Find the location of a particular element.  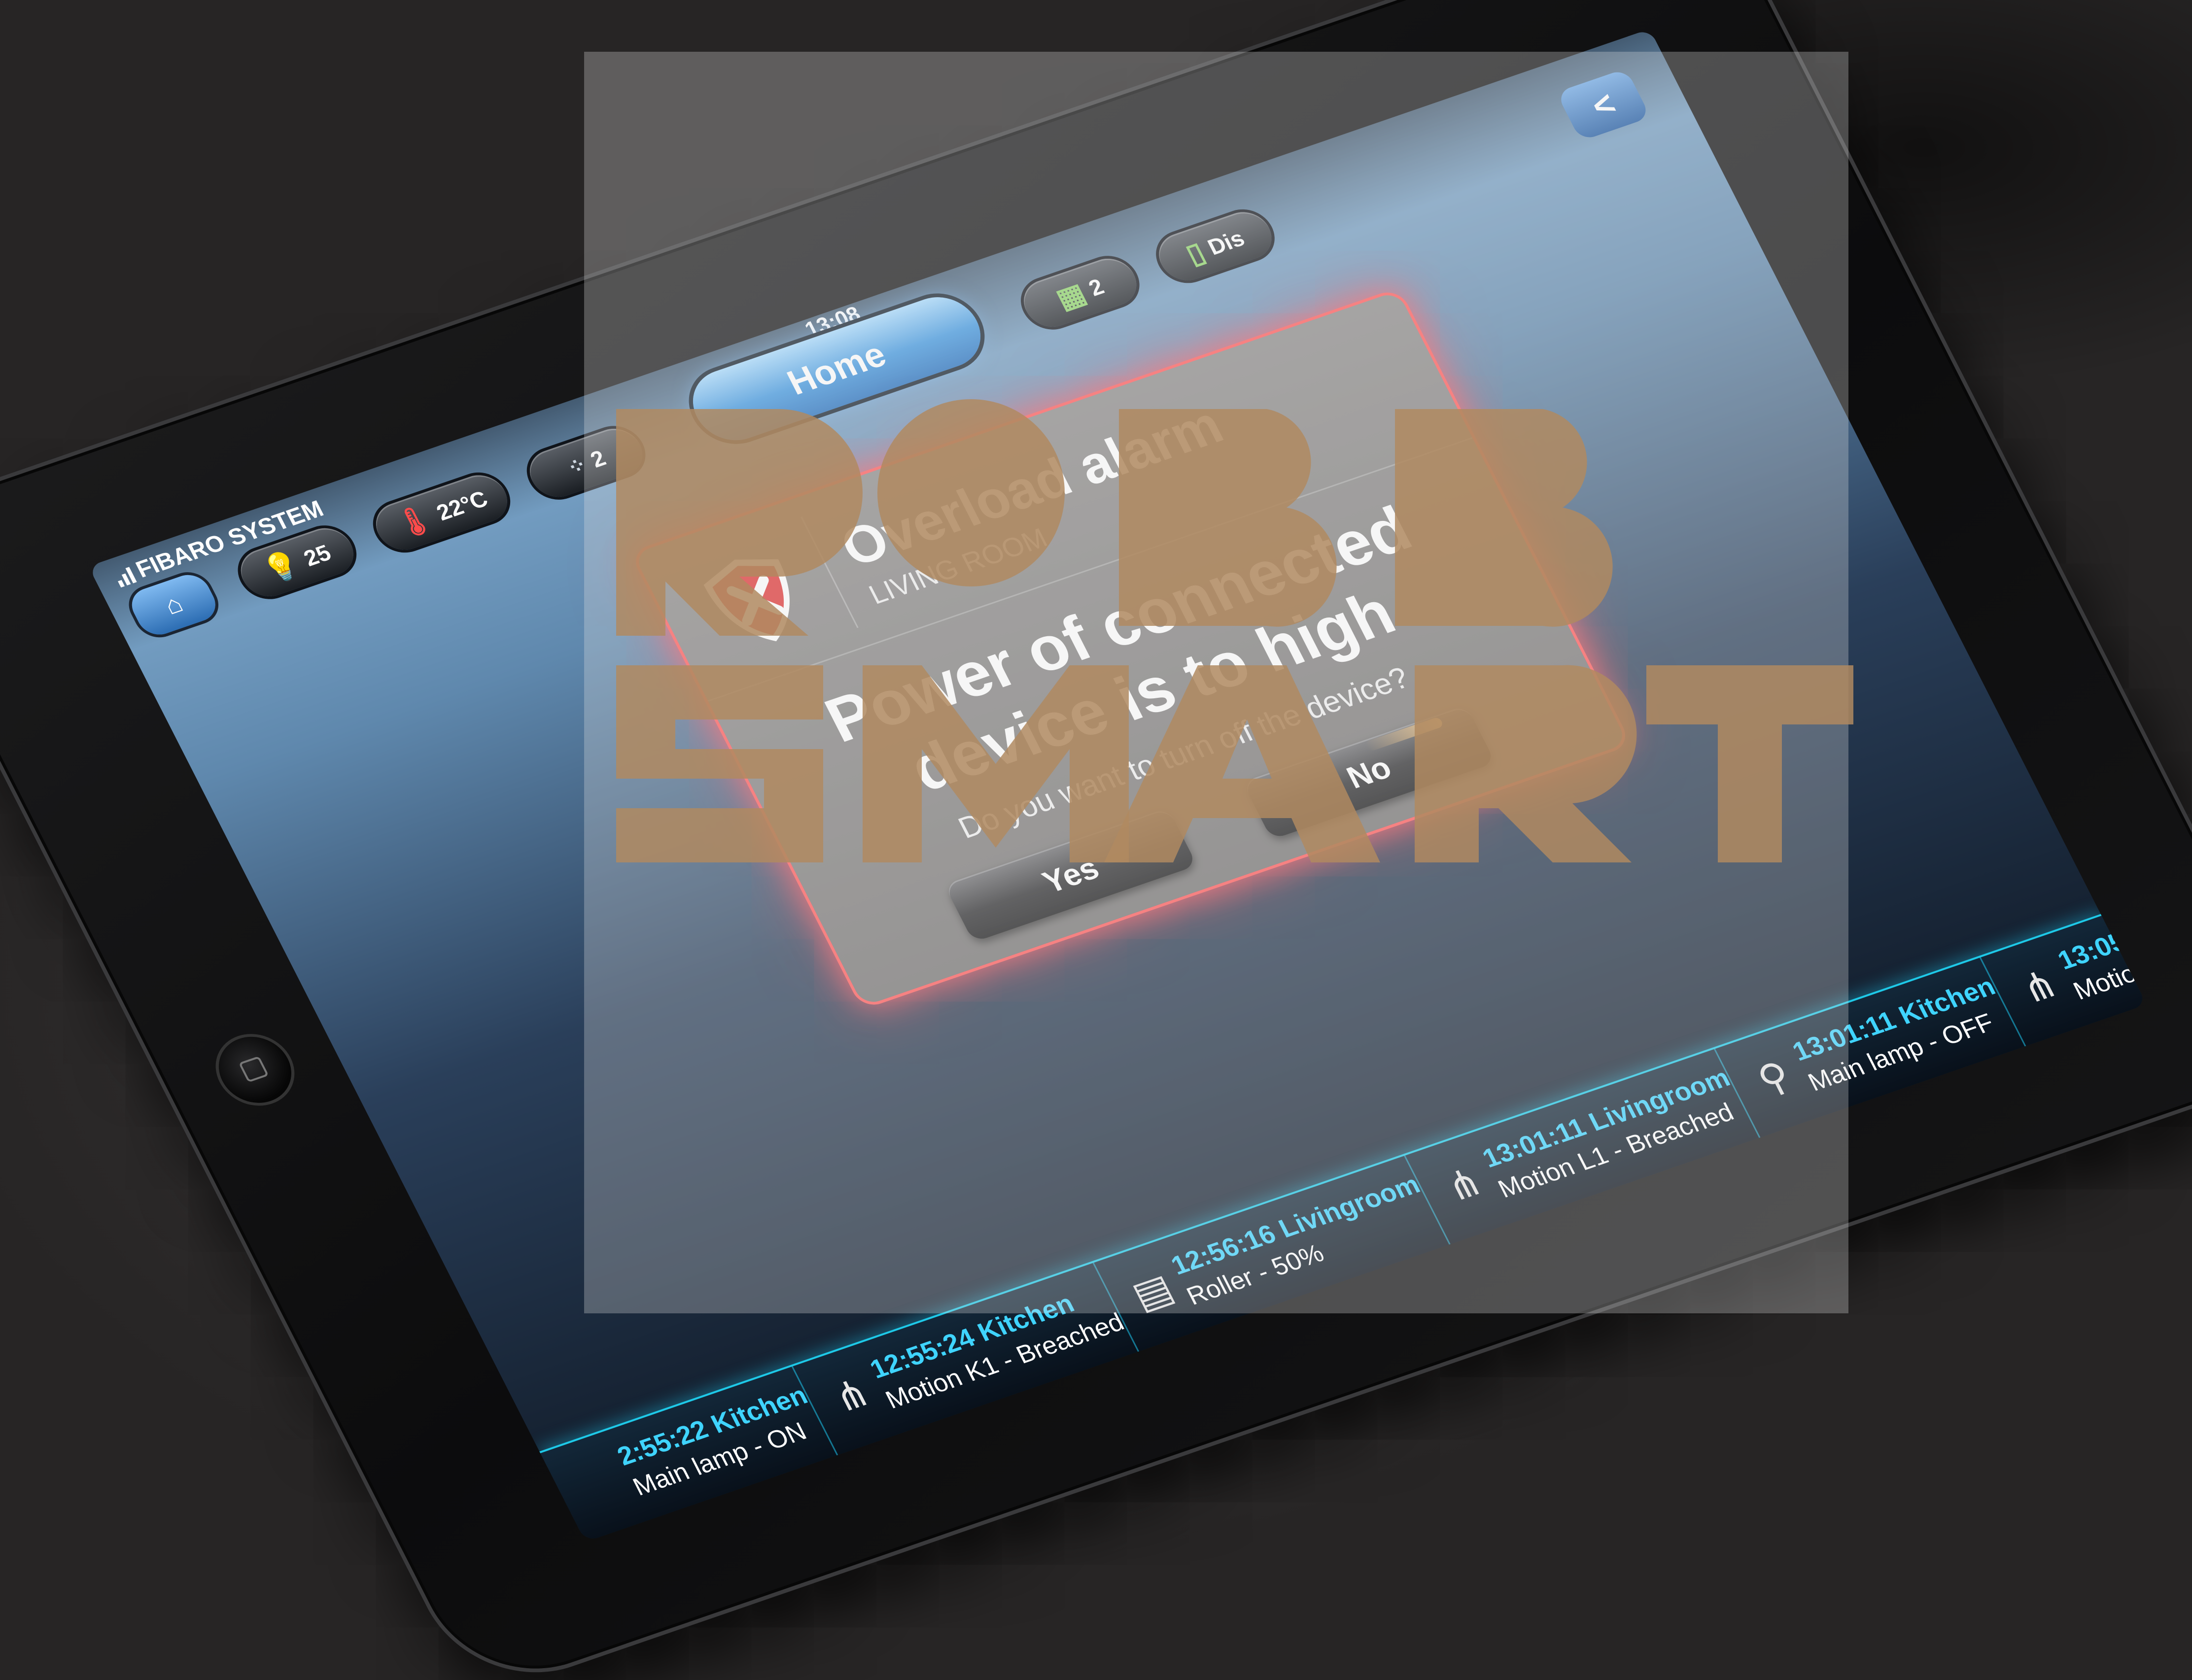

list-item: 2:55:22 Kitchen Main lamp - ON is located at coordinates (689, 1454).